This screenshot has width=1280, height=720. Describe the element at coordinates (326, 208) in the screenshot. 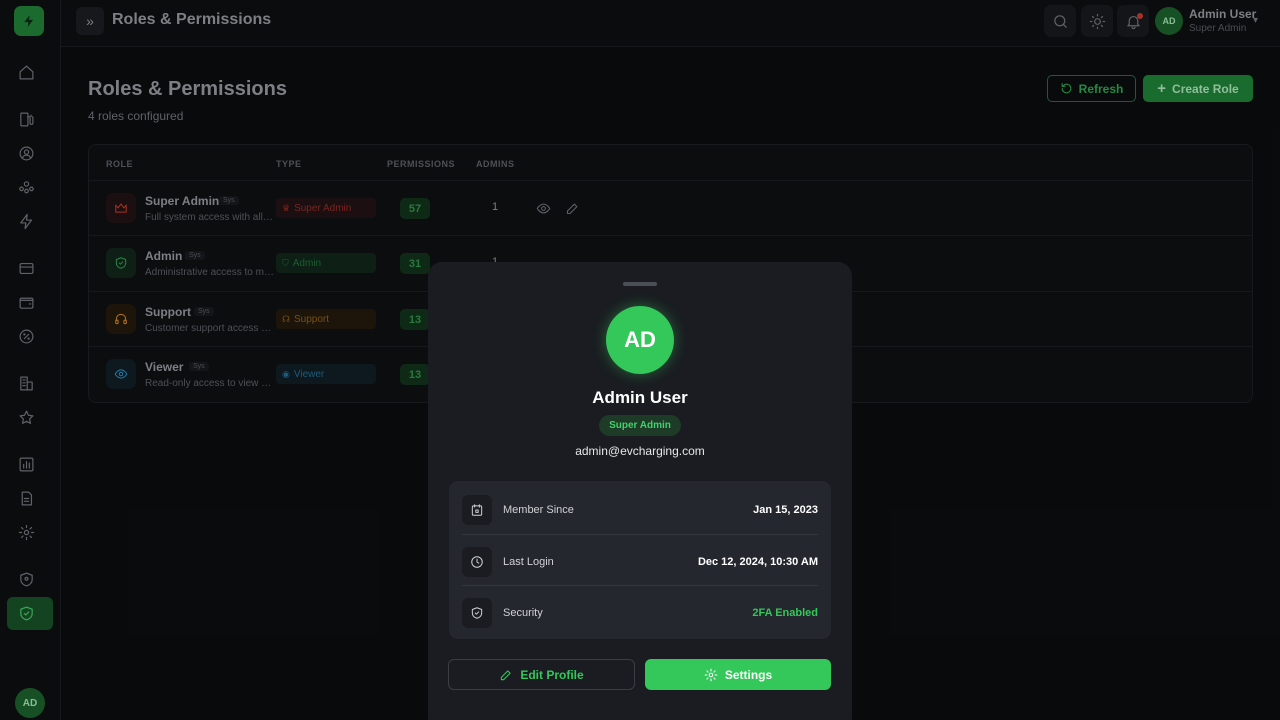

I see `type-badge: ♛ Super Admin` at that location.